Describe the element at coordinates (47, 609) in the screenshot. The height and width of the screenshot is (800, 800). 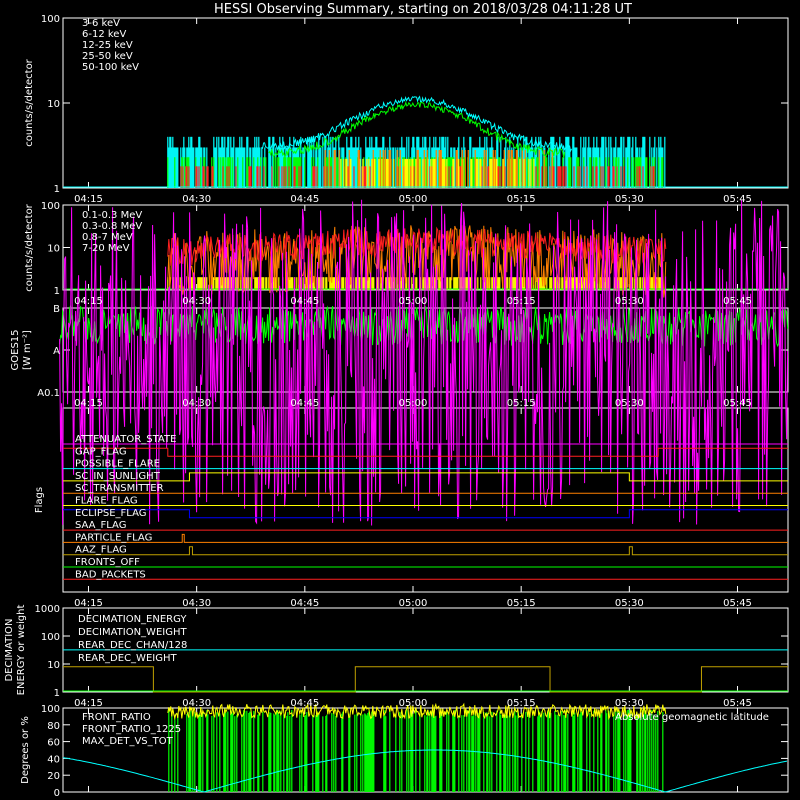
I see `y-tick-label: 1000` at that location.